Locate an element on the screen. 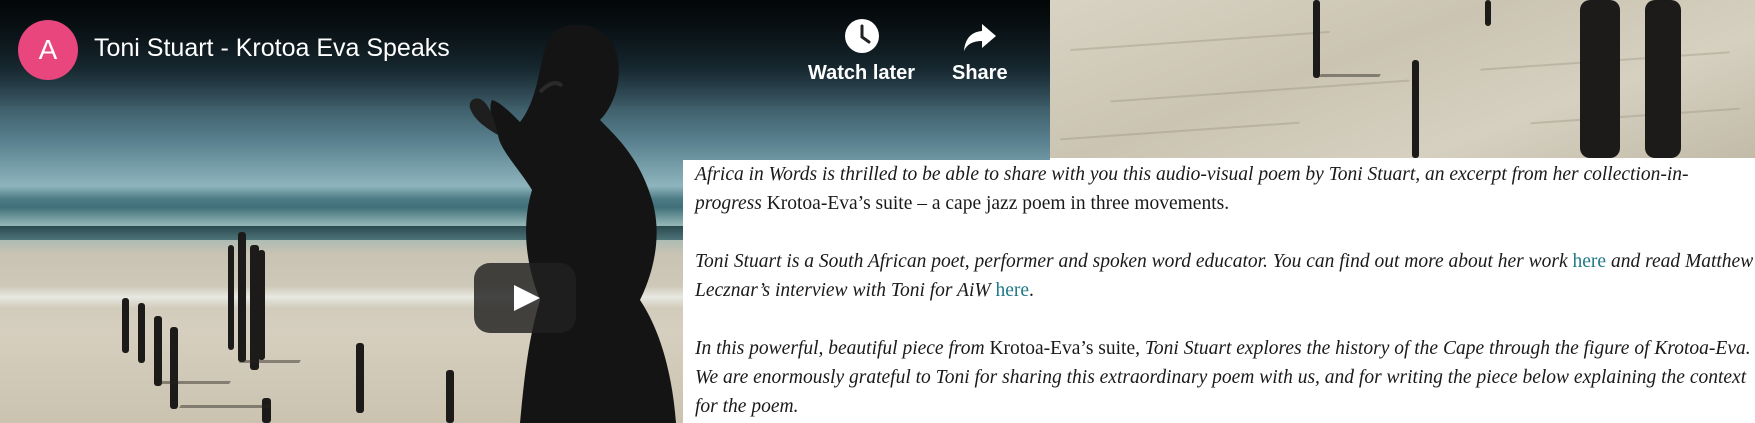 Image resolution: width=1755 pixels, height=423 pixels. bio-link: here is located at coordinates (1590, 261).